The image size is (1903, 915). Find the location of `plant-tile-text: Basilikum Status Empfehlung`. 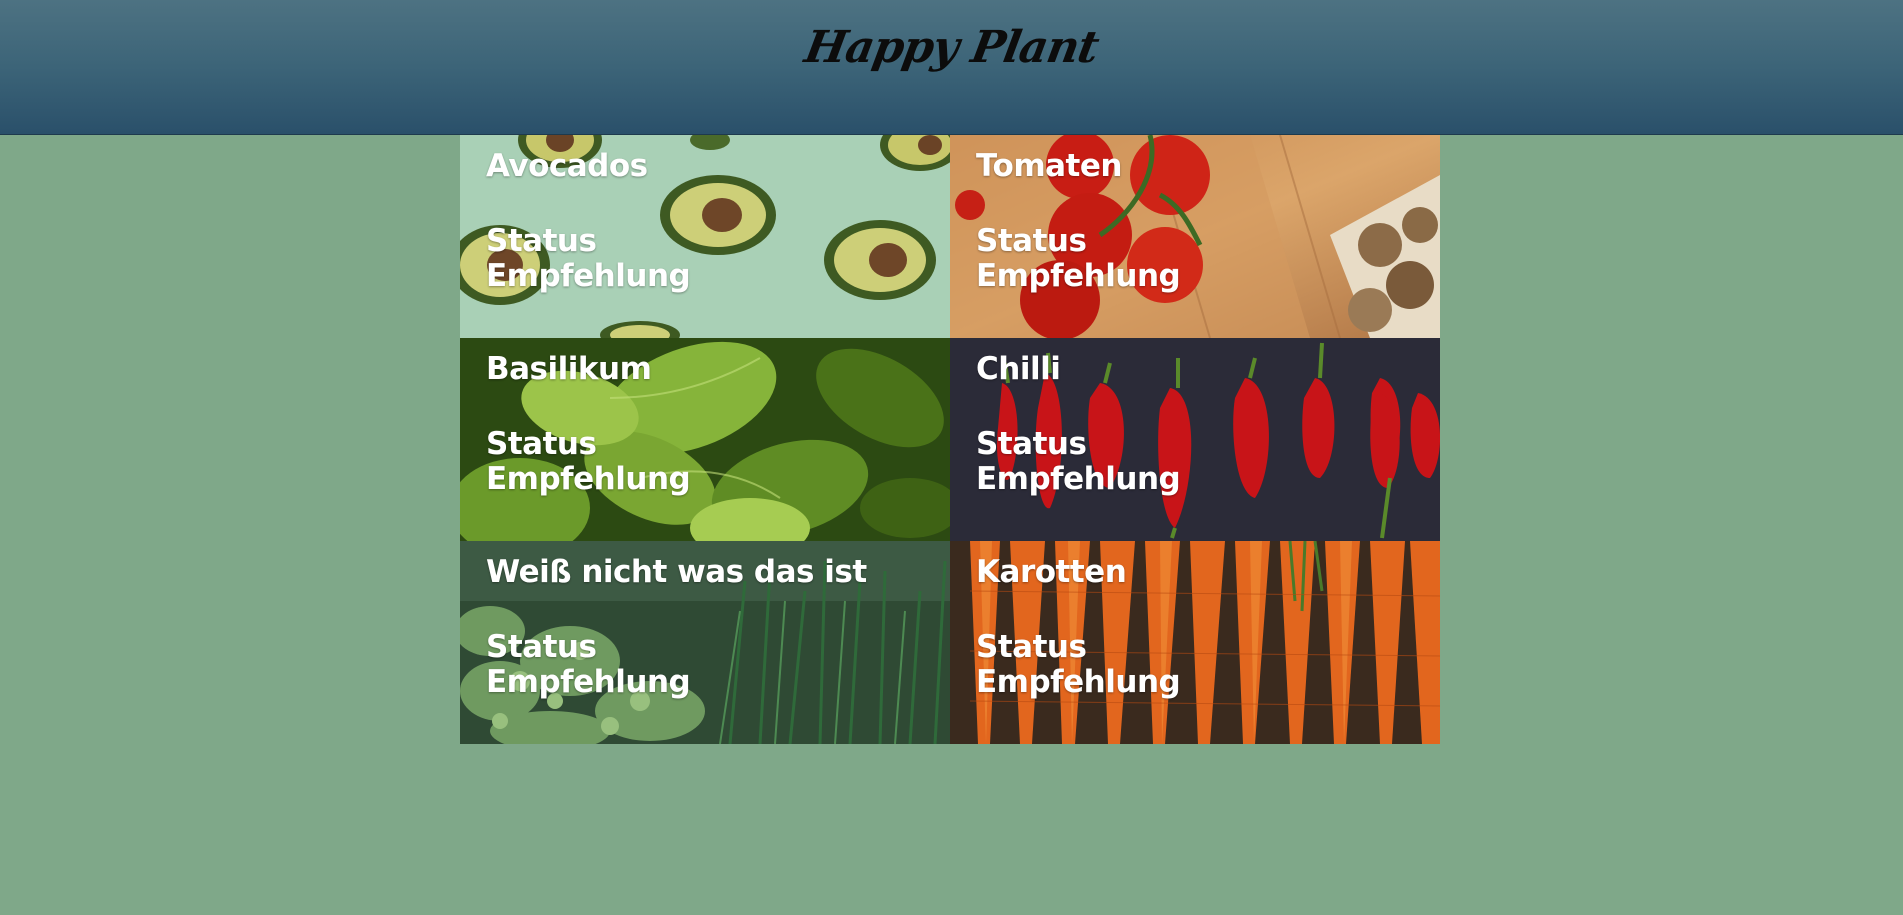

plant-tile-text: Basilikum Status Empfehlung is located at coordinates (713, 424).